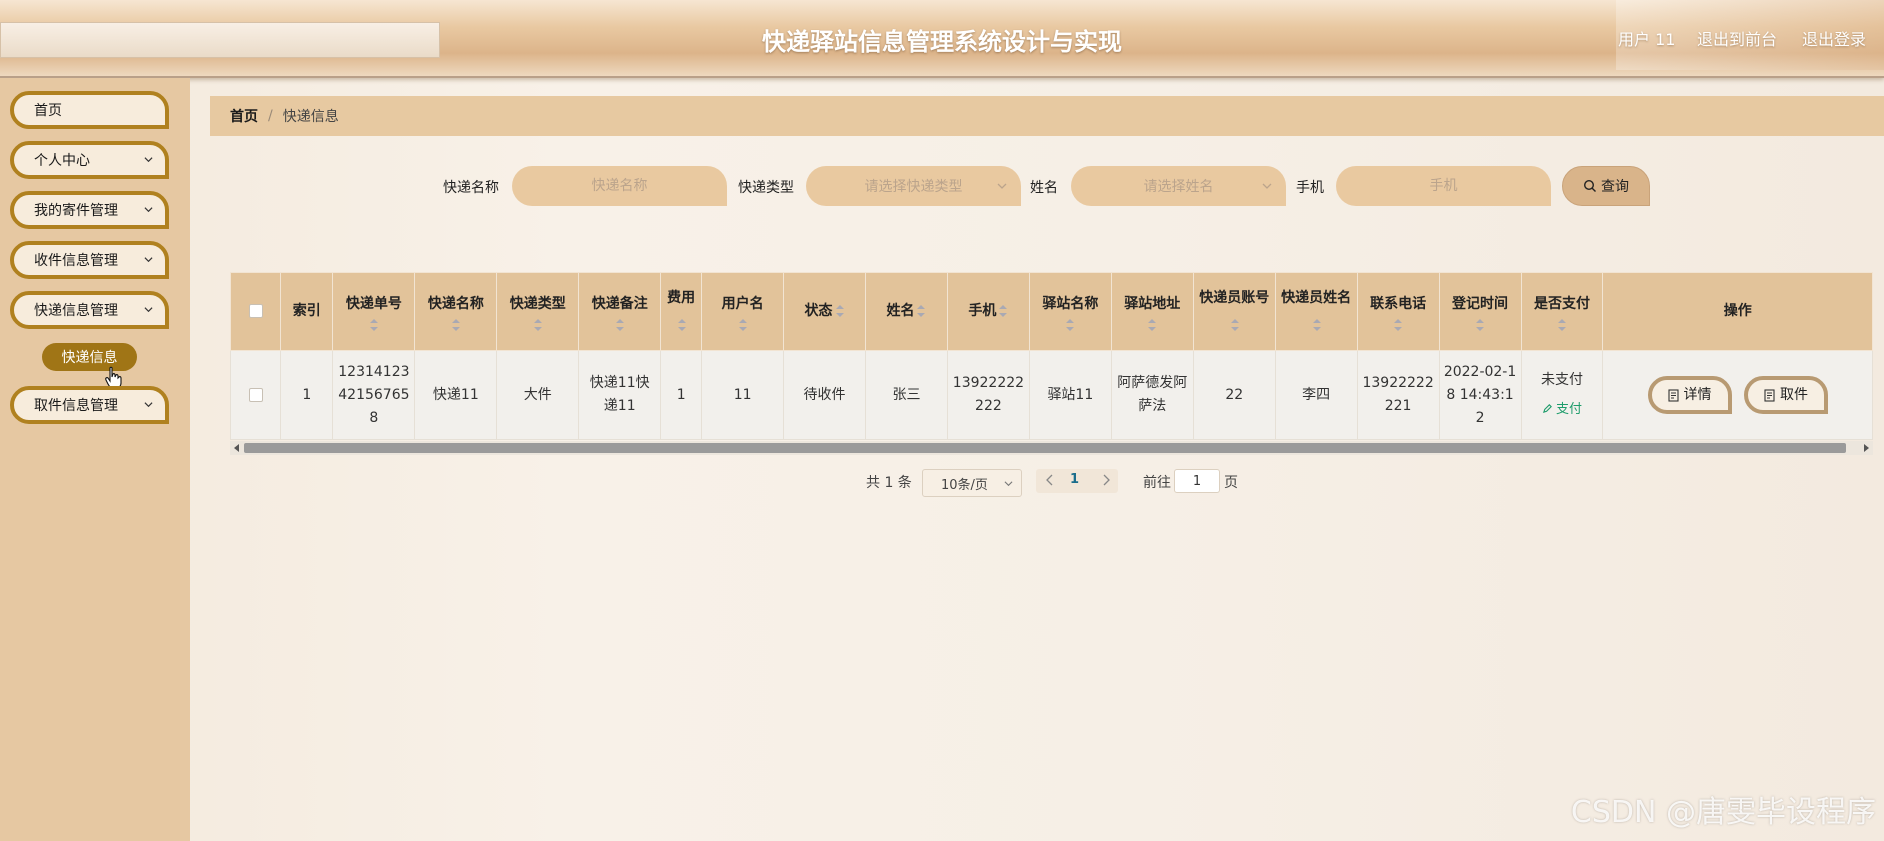  I want to click on sidebar-item-my-send: 我的寄件管理, so click(89, 210).